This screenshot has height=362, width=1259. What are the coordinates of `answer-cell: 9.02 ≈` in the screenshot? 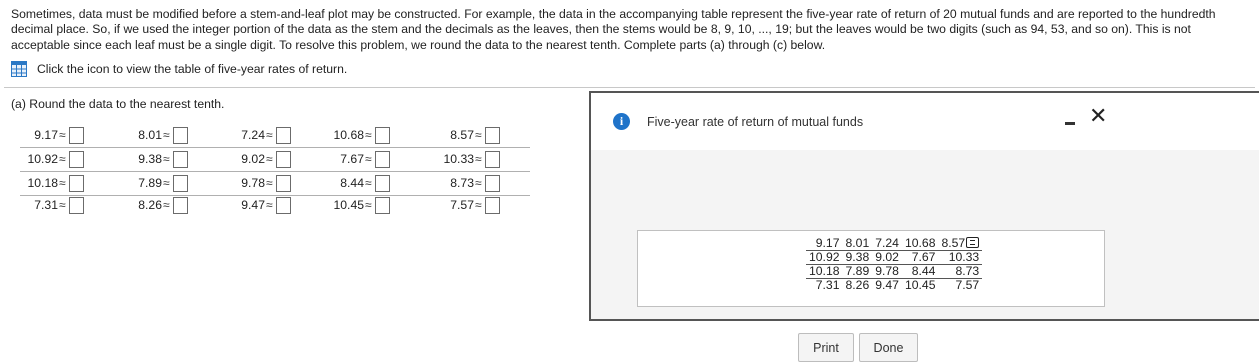 It's located at (258, 159).